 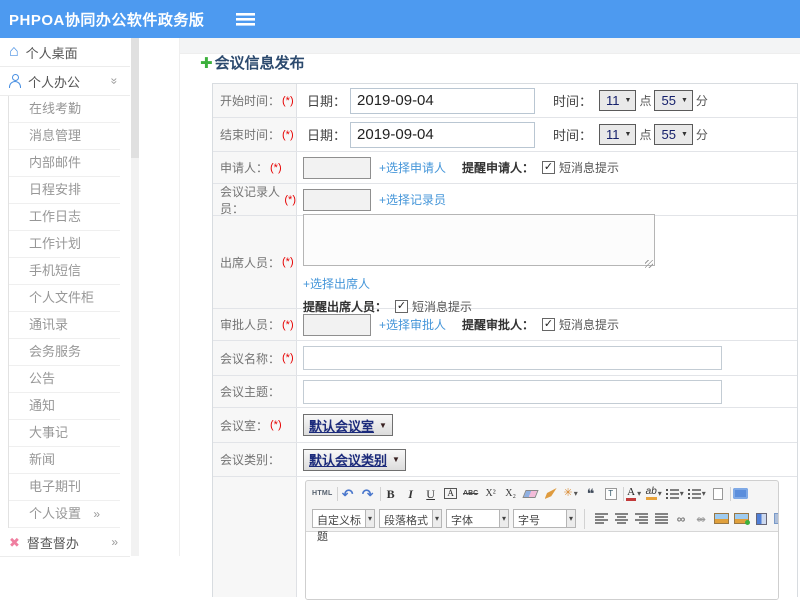 What do you see at coordinates (641, 519) in the screenshot?
I see `align-right-icon` at bounding box center [641, 519].